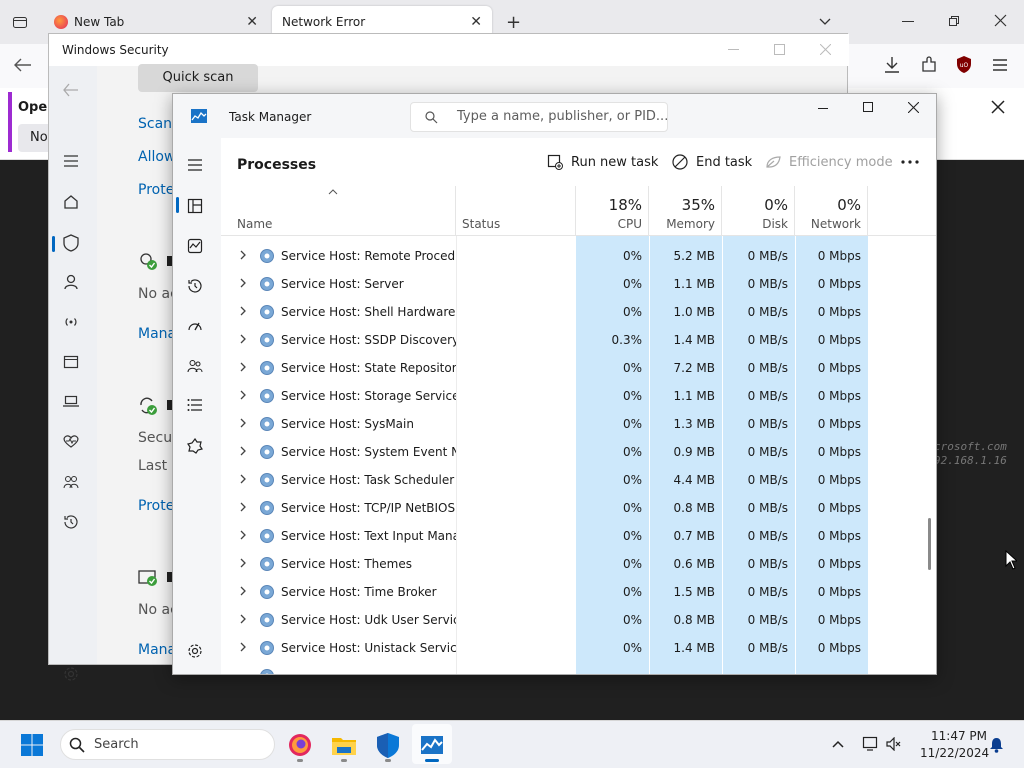 The height and width of the screenshot is (768, 1024). I want to click on taskbar-search-box: Search, so click(167, 744).